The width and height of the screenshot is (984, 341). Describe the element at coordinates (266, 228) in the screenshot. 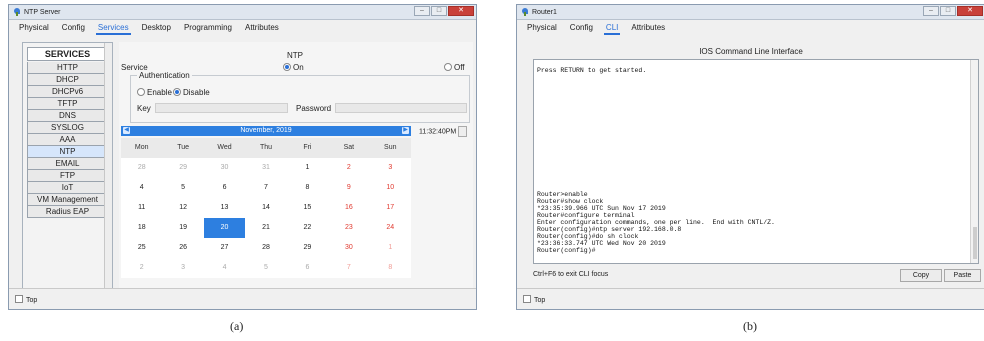

I see `calendar-day: 21` at that location.